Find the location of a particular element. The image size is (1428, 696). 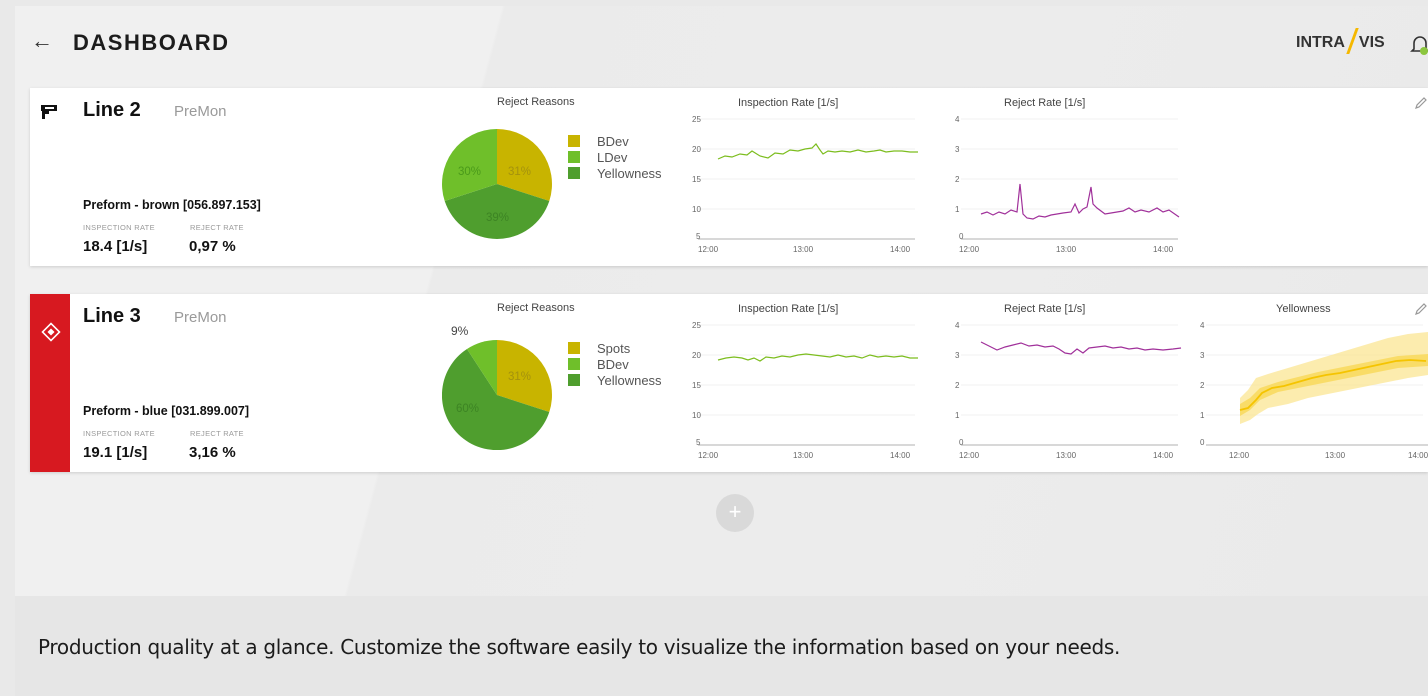

yellowness-chart-title: Yellowness is located at coordinates (1303, 309).